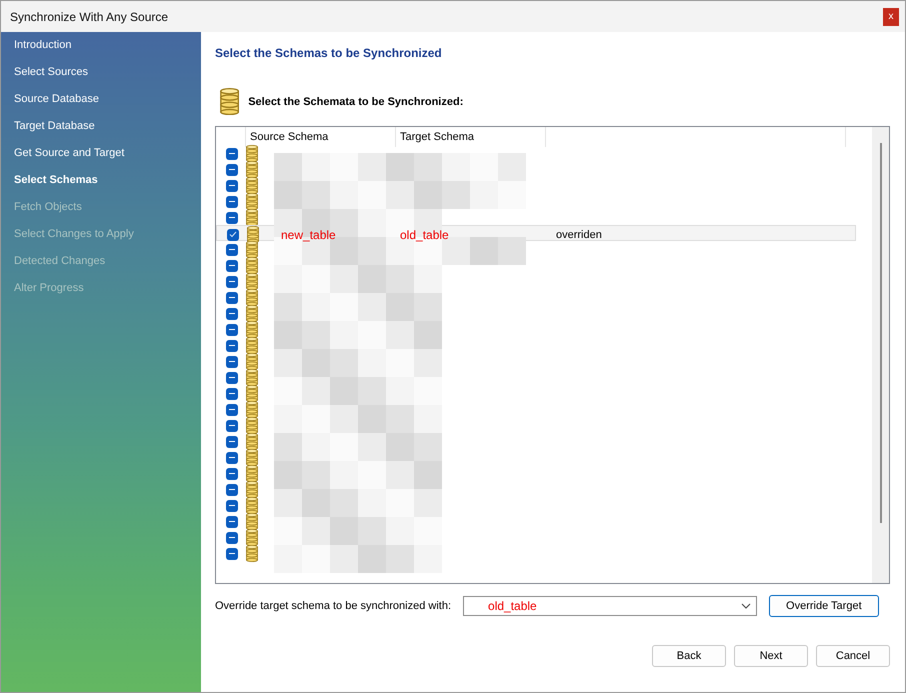 This screenshot has height=693, width=906. Describe the element at coordinates (610, 606) in the screenshot. I see `schema-dropdown: old_table` at that location.